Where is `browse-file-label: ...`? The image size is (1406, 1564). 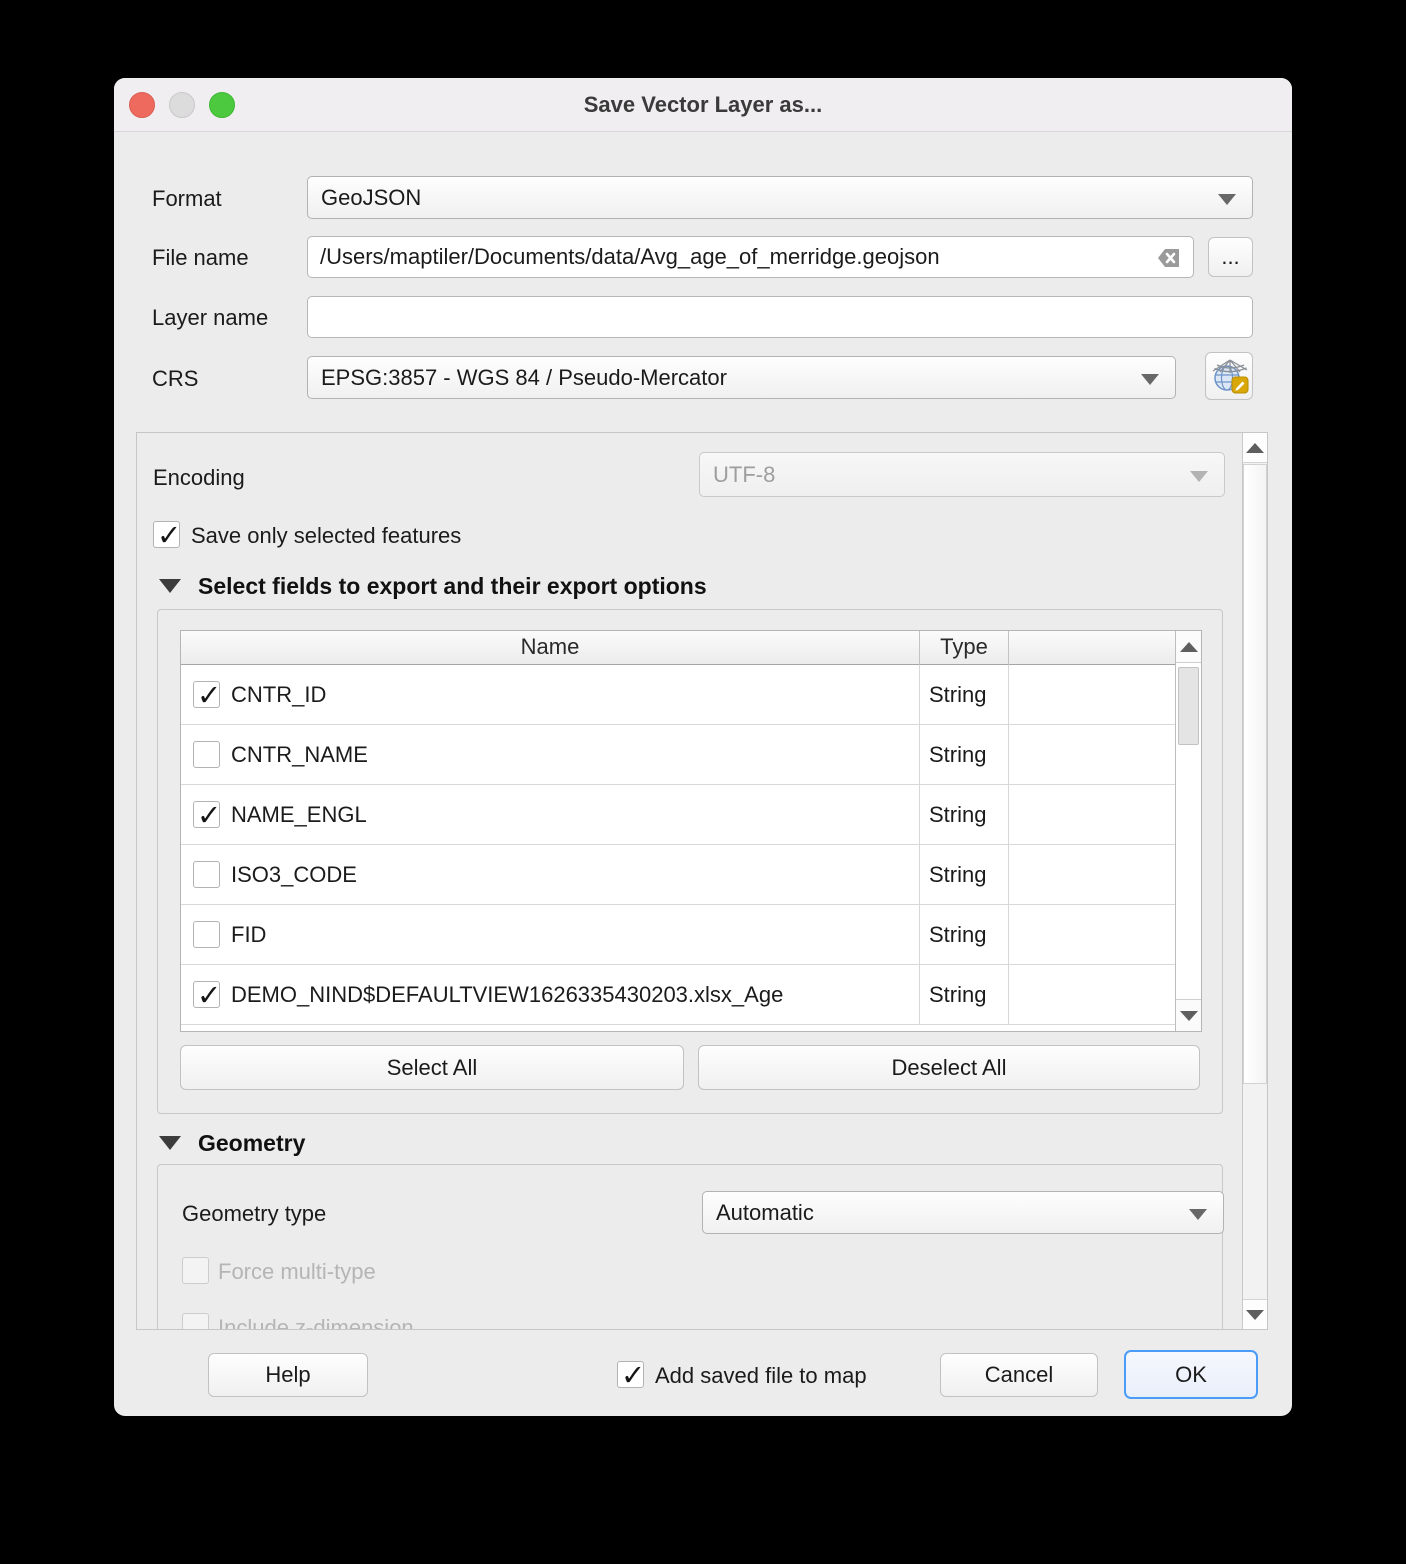 browse-file-label: ... is located at coordinates (1230, 256).